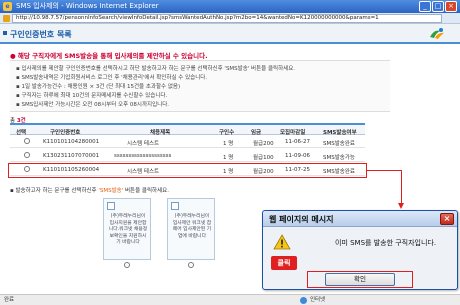 The width and height of the screenshot is (460, 305). I want to click on page-header: 구인인증번호 목록, so click(230, 34).